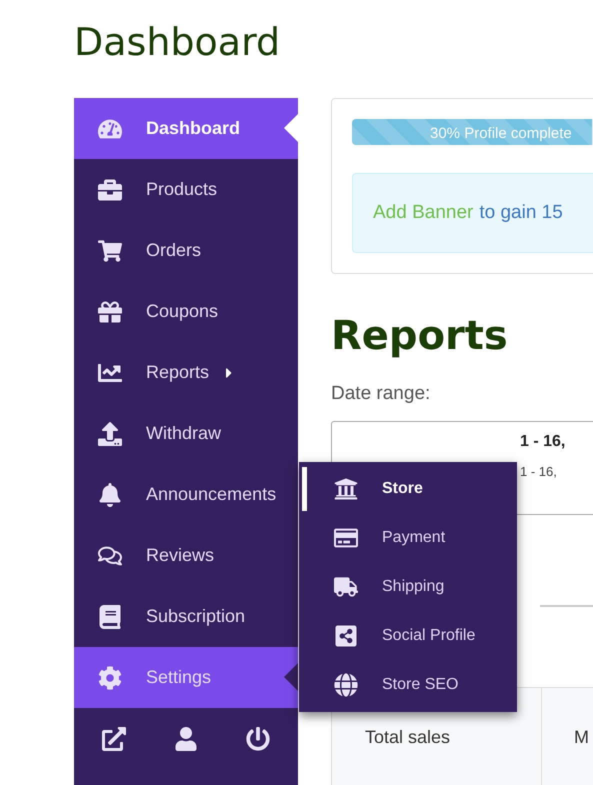 The width and height of the screenshot is (593, 785). I want to click on progress-label: 30% Profile complete, so click(501, 134).